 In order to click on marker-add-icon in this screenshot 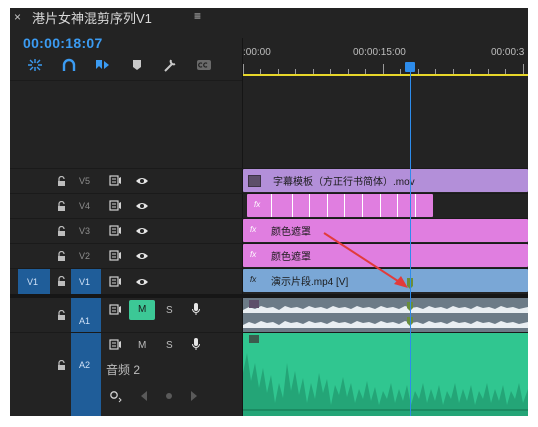, I will do `click(102, 65)`.